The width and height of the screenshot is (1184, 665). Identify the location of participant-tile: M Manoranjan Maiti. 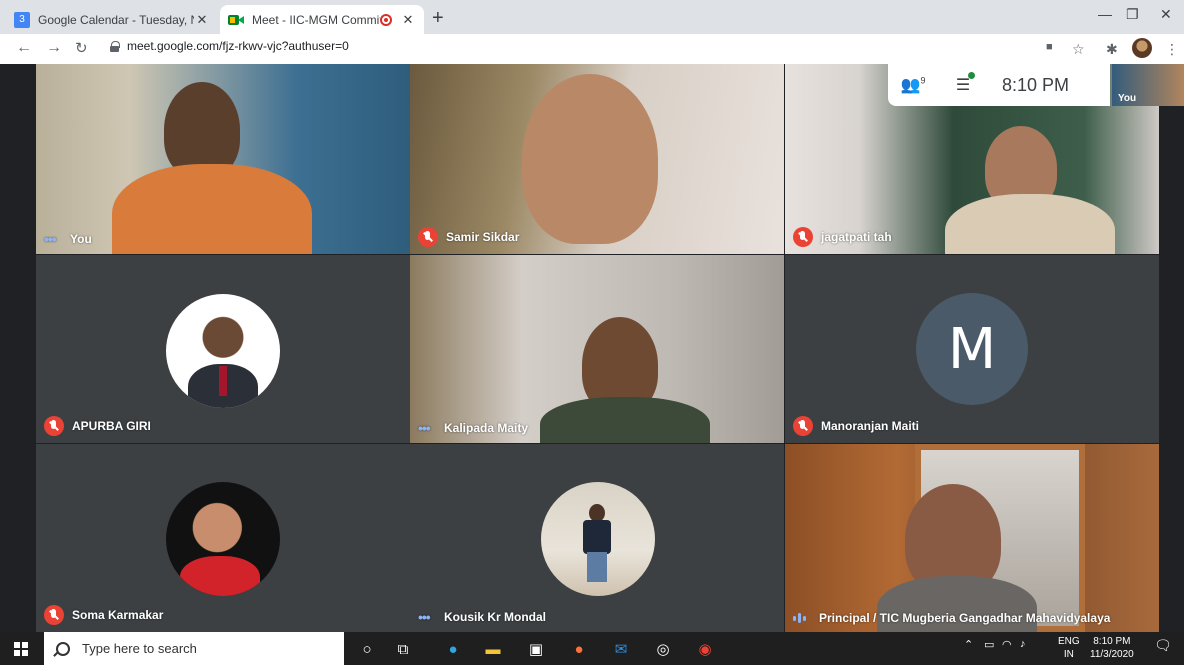
(972, 349).